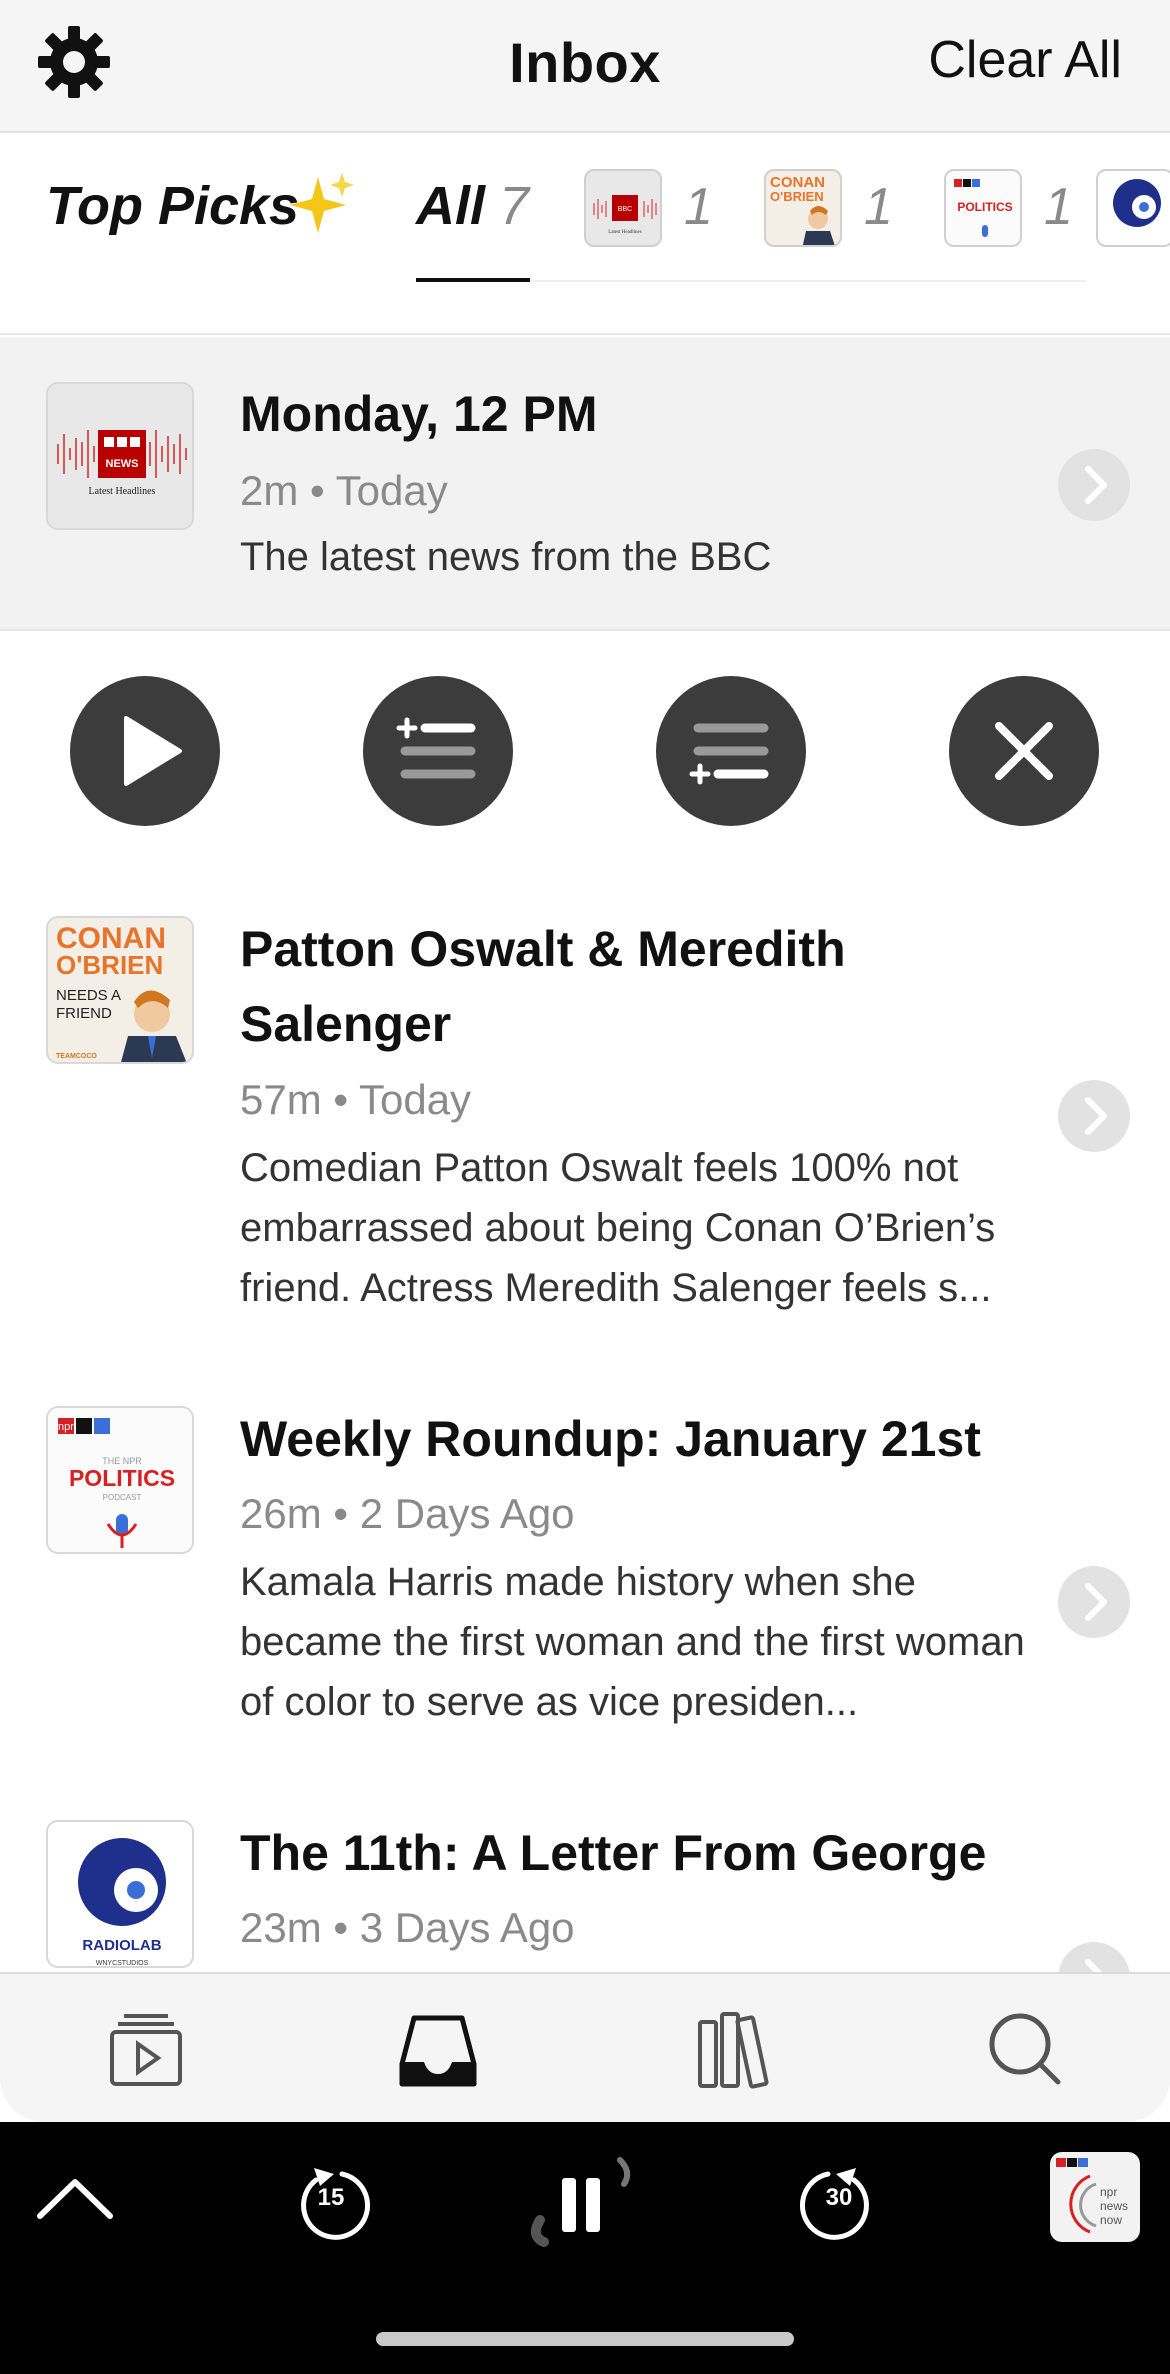 The image size is (1170, 2374). What do you see at coordinates (322, 205) in the screenshot?
I see `sparkle-icon` at bounding box center [322, 205].